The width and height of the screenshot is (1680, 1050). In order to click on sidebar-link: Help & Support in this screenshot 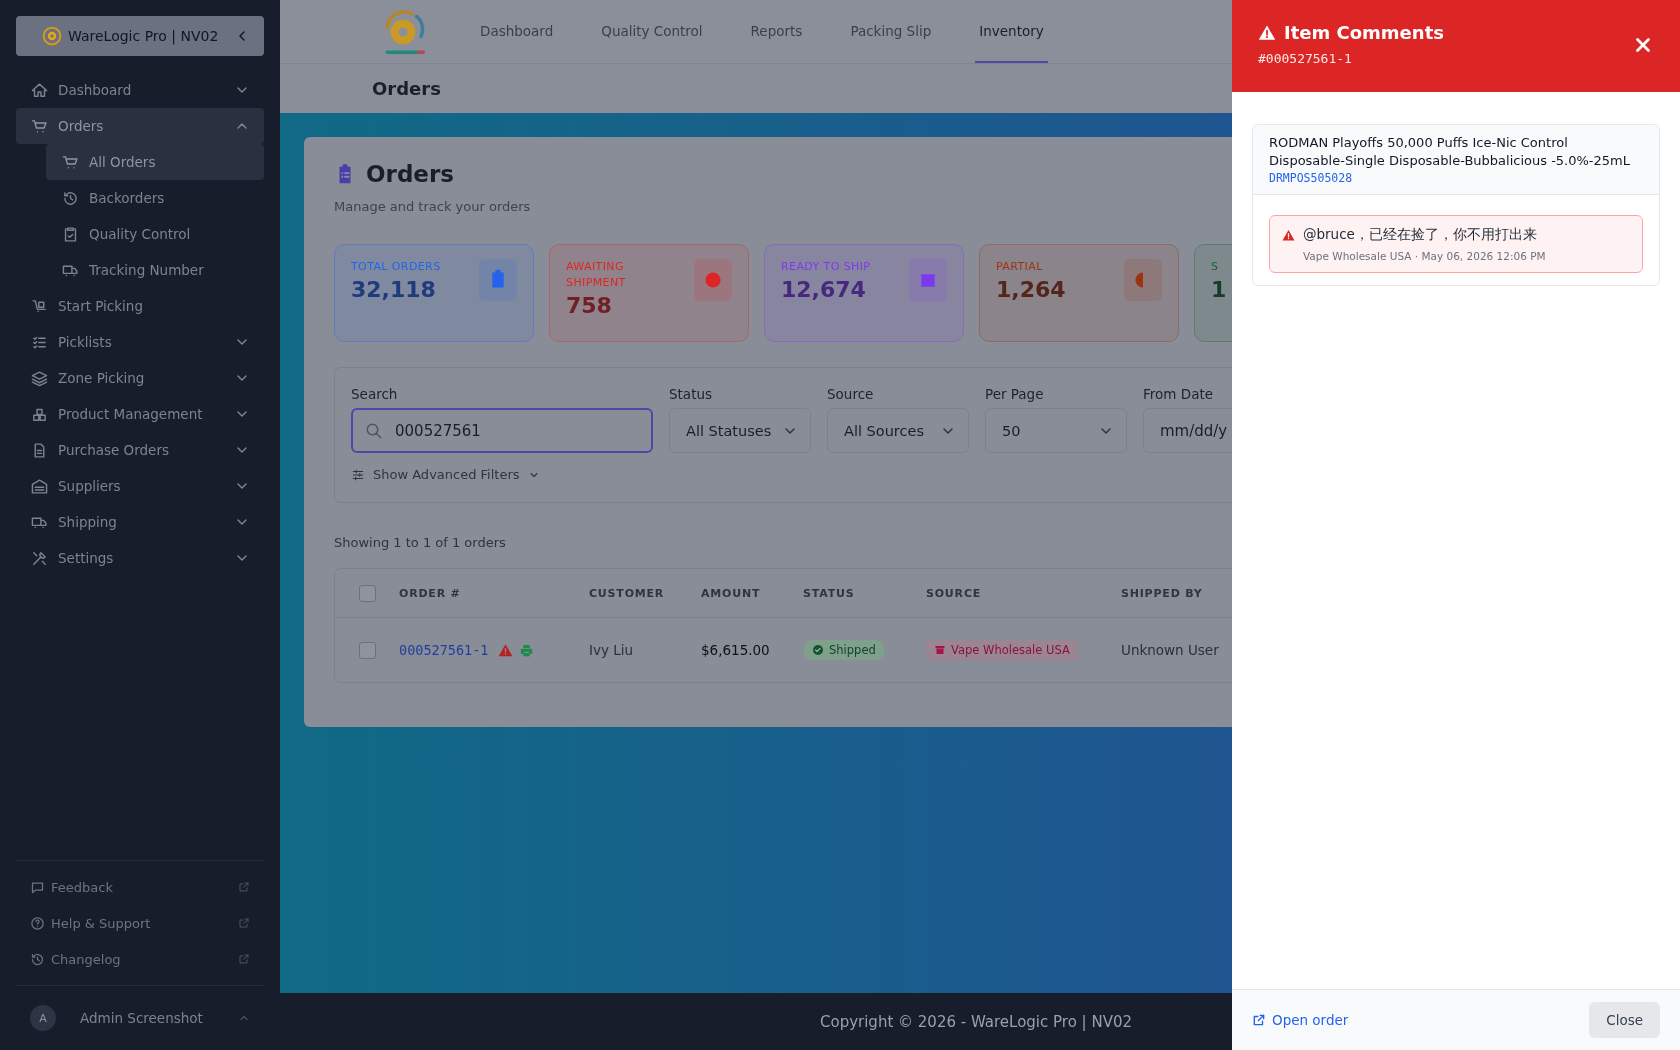, I will do `click(140, 923)`.